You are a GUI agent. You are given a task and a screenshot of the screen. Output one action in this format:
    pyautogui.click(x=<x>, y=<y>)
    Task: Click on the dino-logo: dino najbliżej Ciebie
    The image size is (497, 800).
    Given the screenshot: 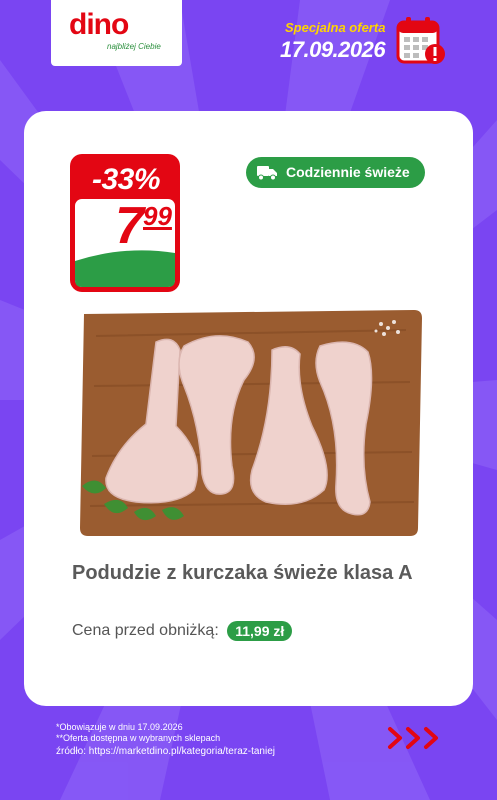 What is the action you would take?
    pyautogui.click(x=116, y=33)
    